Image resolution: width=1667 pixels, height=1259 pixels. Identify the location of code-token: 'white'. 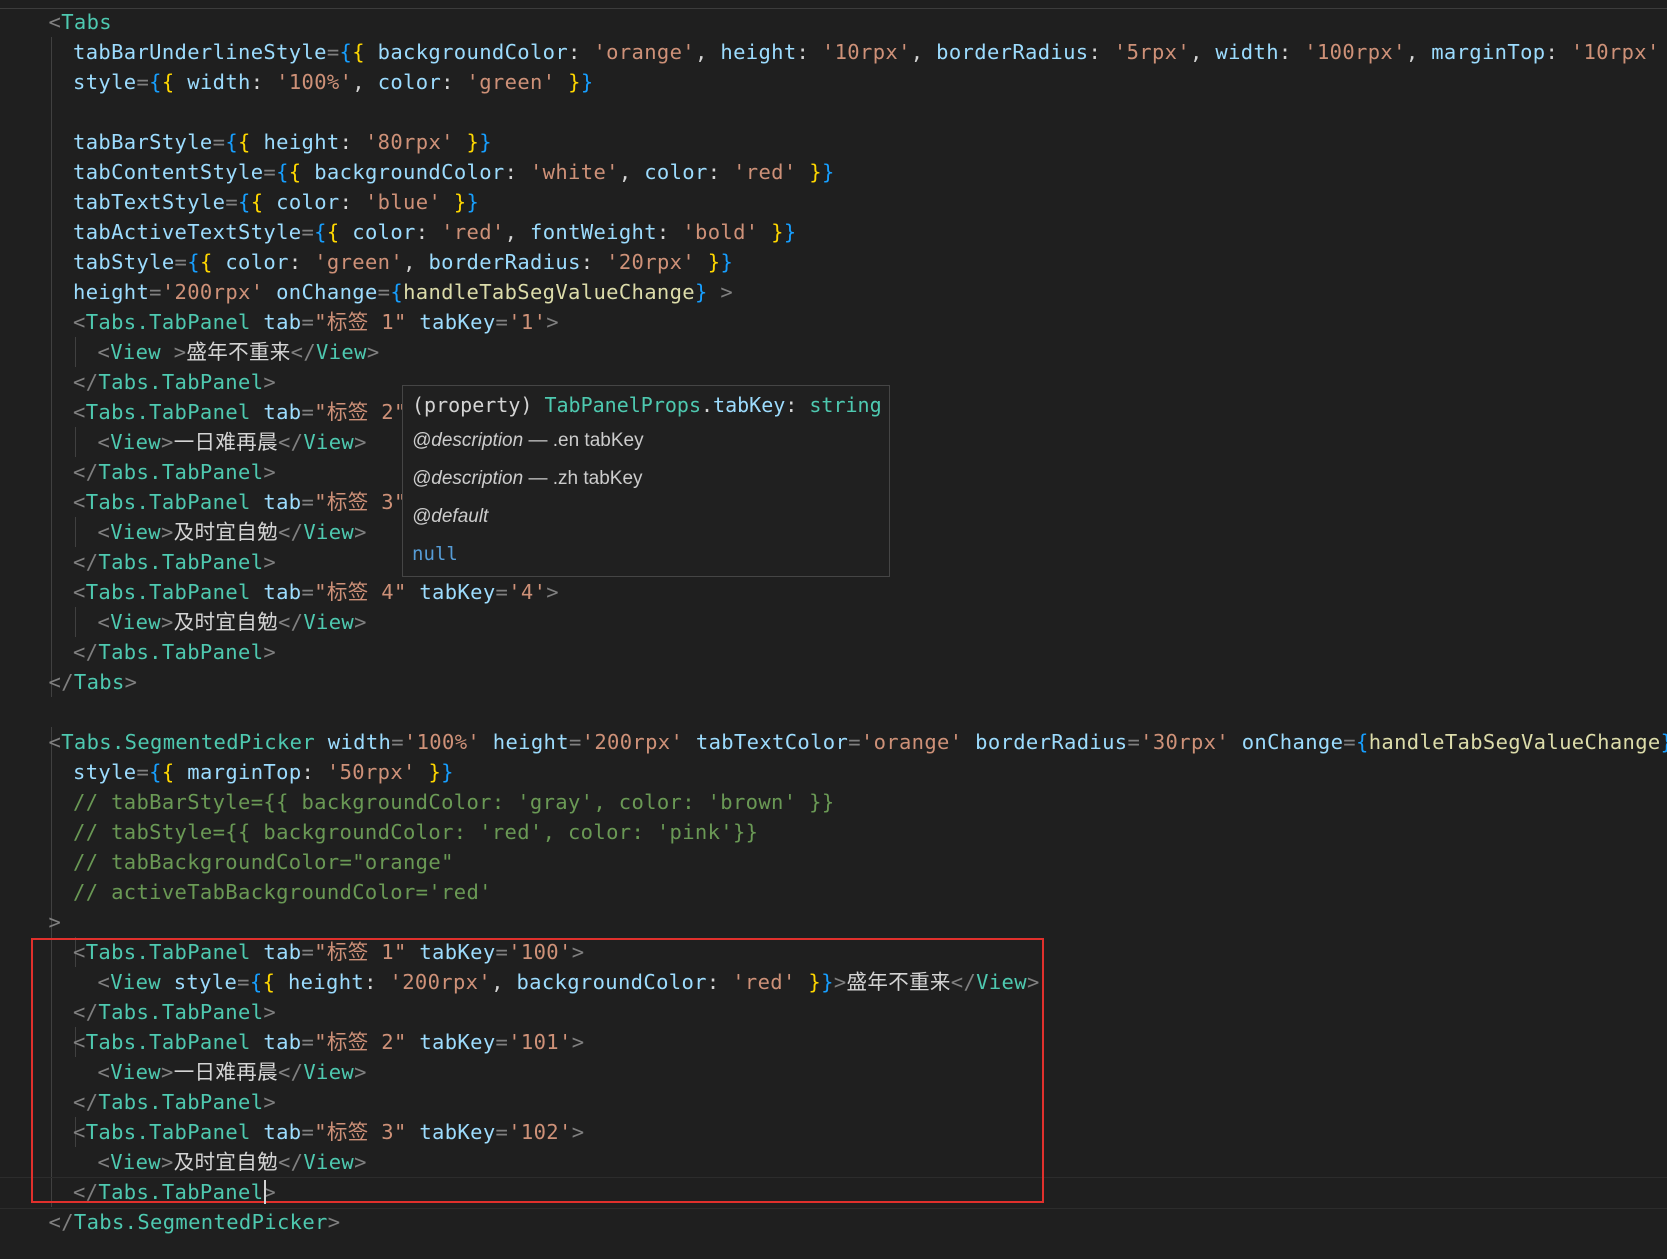
(574, 172).